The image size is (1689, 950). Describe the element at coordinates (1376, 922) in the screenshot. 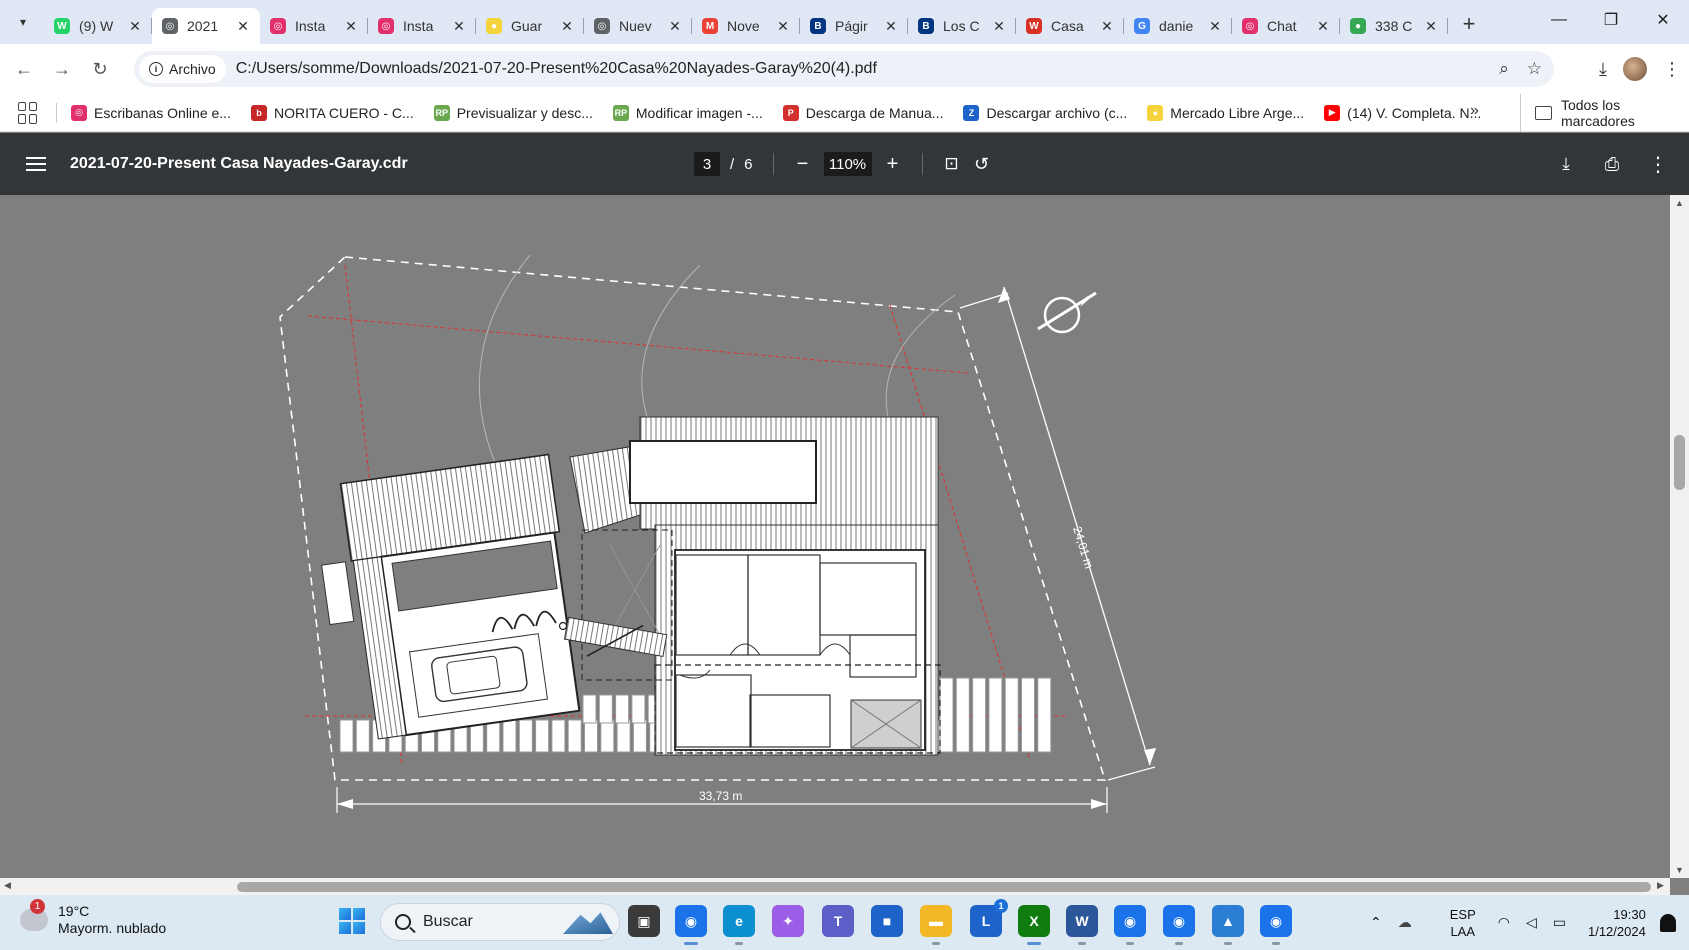

I see `tray-chevron-up-icon: ⌃` at that location.